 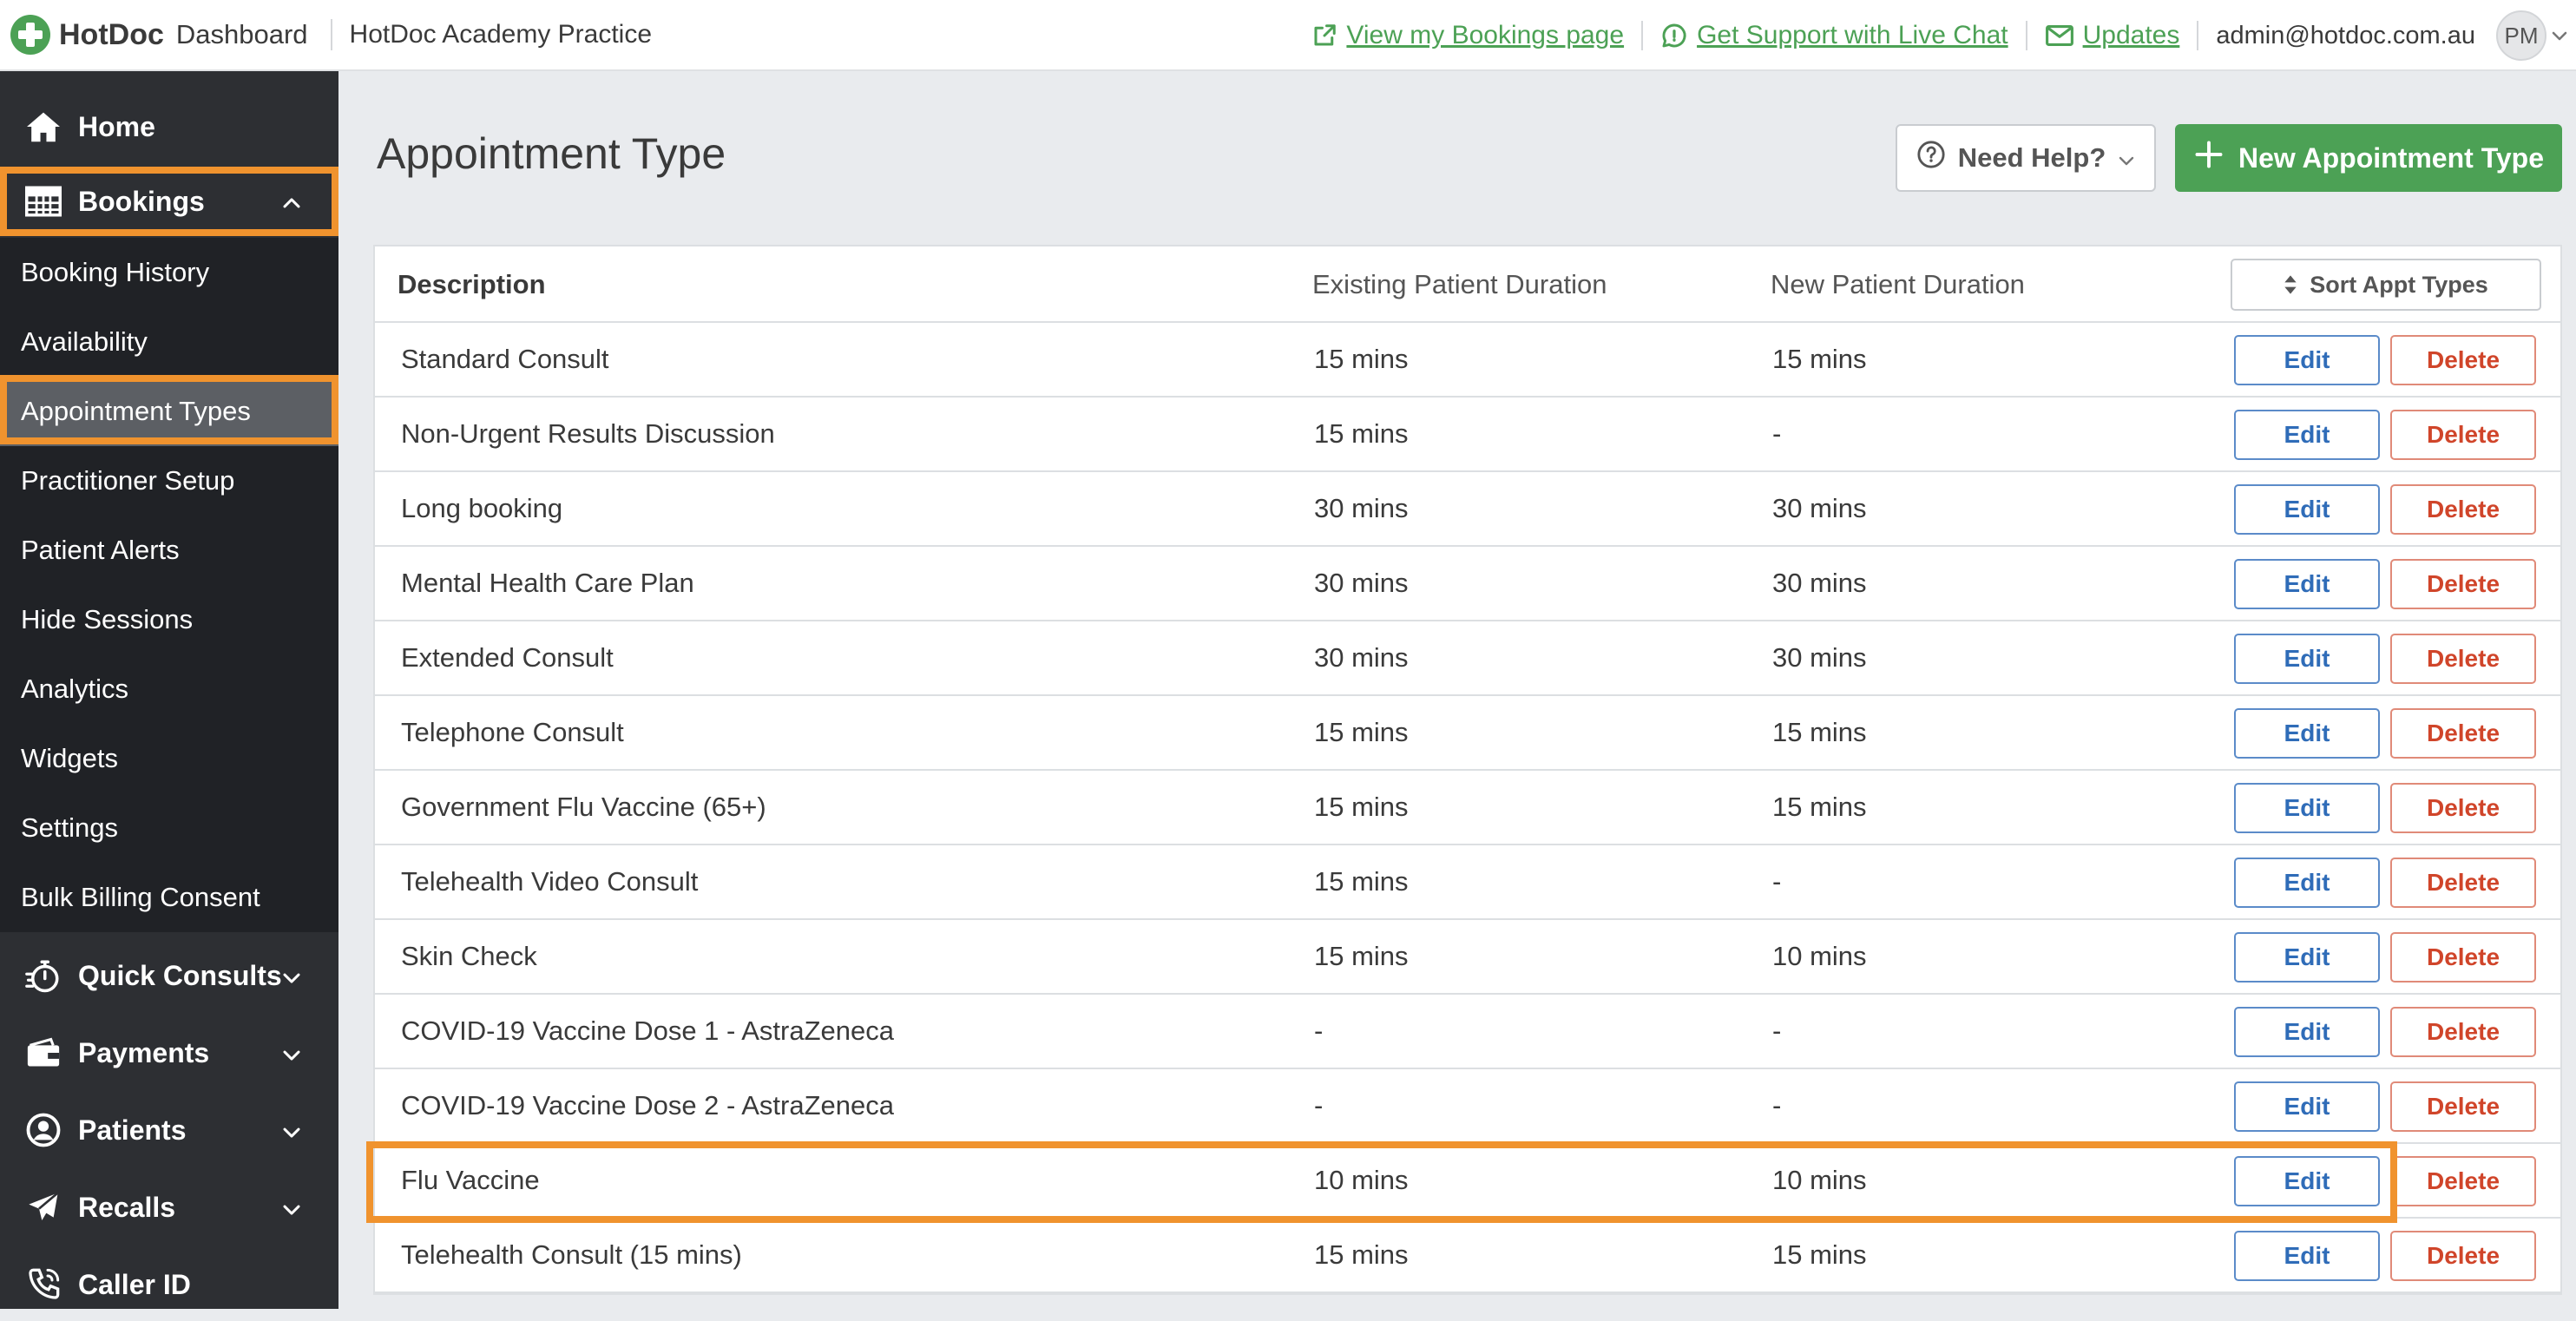 I want to click on column-header-new-duration: New Patient Duration, so click(x=1898, y=284).